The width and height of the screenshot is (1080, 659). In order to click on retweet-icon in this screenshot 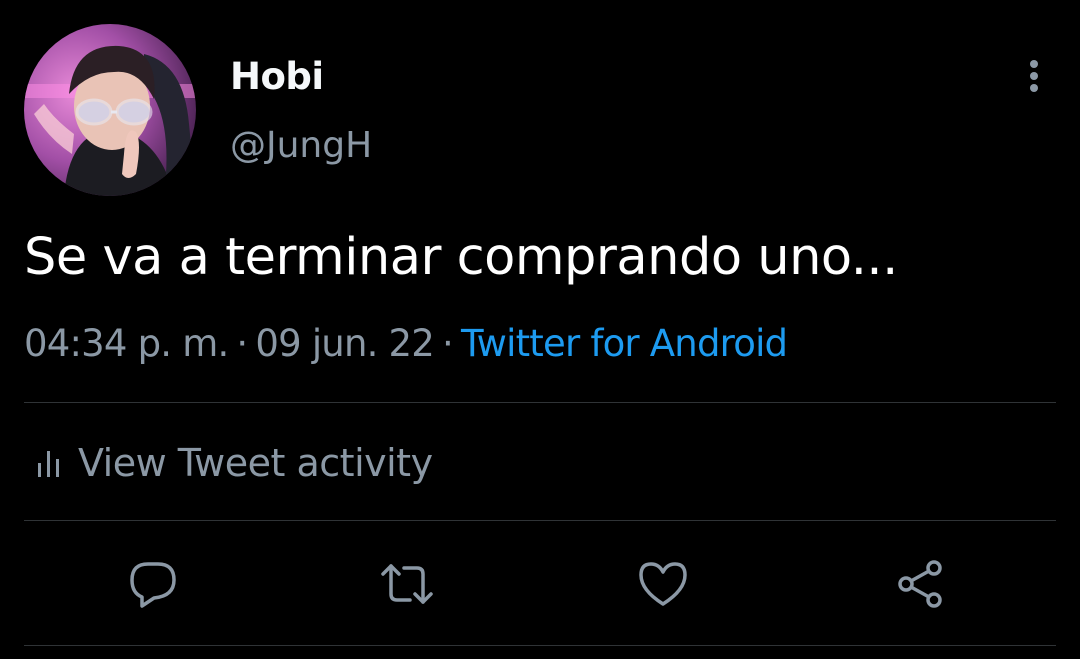, I will do `click(407, 584)`.